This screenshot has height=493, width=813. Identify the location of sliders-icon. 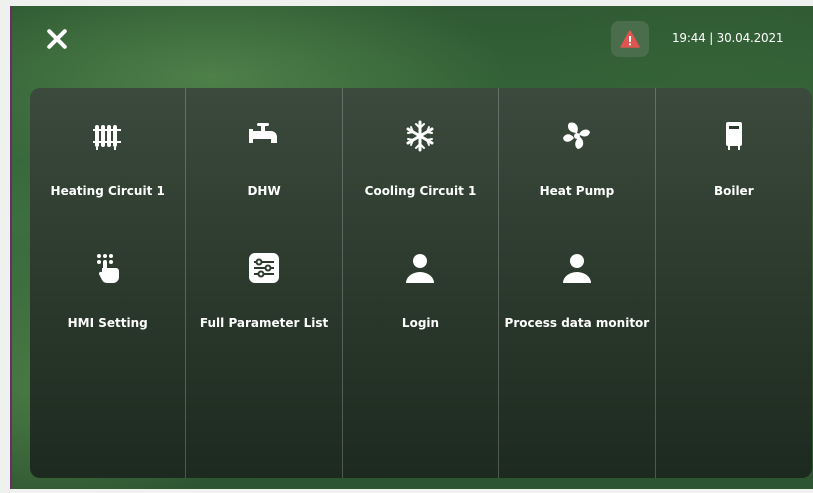
(264, 268).